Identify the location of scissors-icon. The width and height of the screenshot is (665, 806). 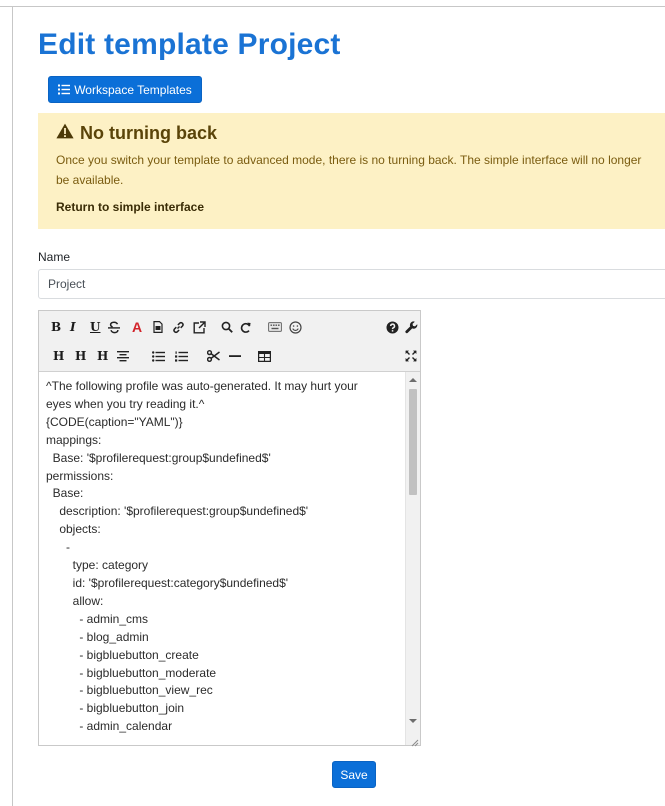
(213, 356).